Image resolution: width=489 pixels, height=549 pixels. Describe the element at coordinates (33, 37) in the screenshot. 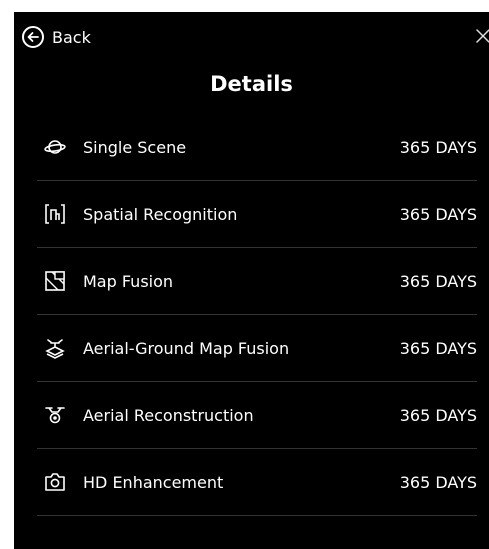

I see `back-arrow-icon` at that location.